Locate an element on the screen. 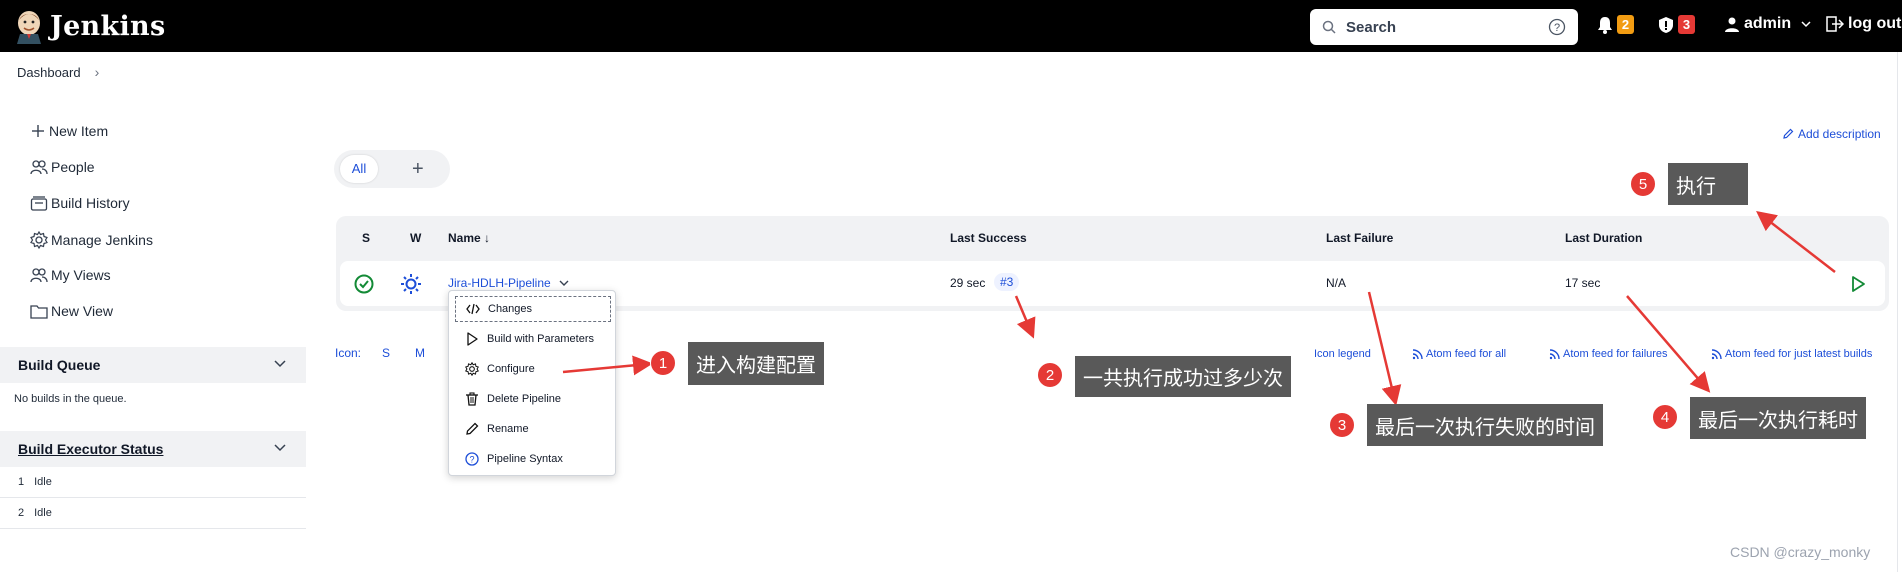 The image size is (1902, 572). annotation-number-1: 1 is located at coordinates (663, 363).